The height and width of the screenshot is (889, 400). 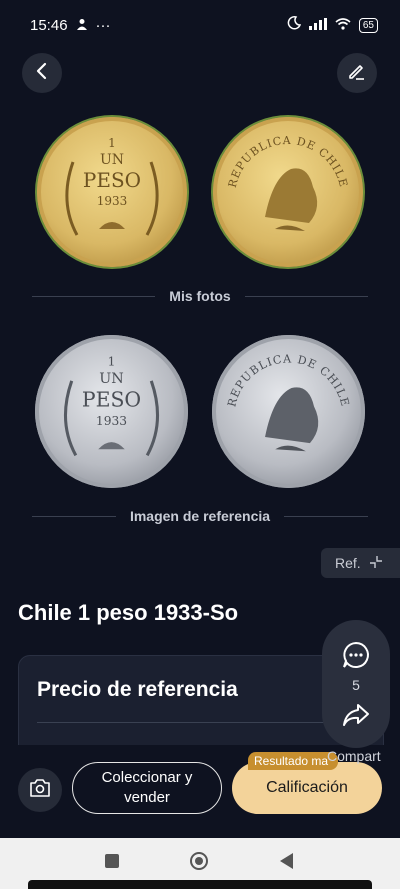 What do you see at coordinates (201, 722) in the screenshot?
I see `price-card-divider` at bounding box center [201, 722].